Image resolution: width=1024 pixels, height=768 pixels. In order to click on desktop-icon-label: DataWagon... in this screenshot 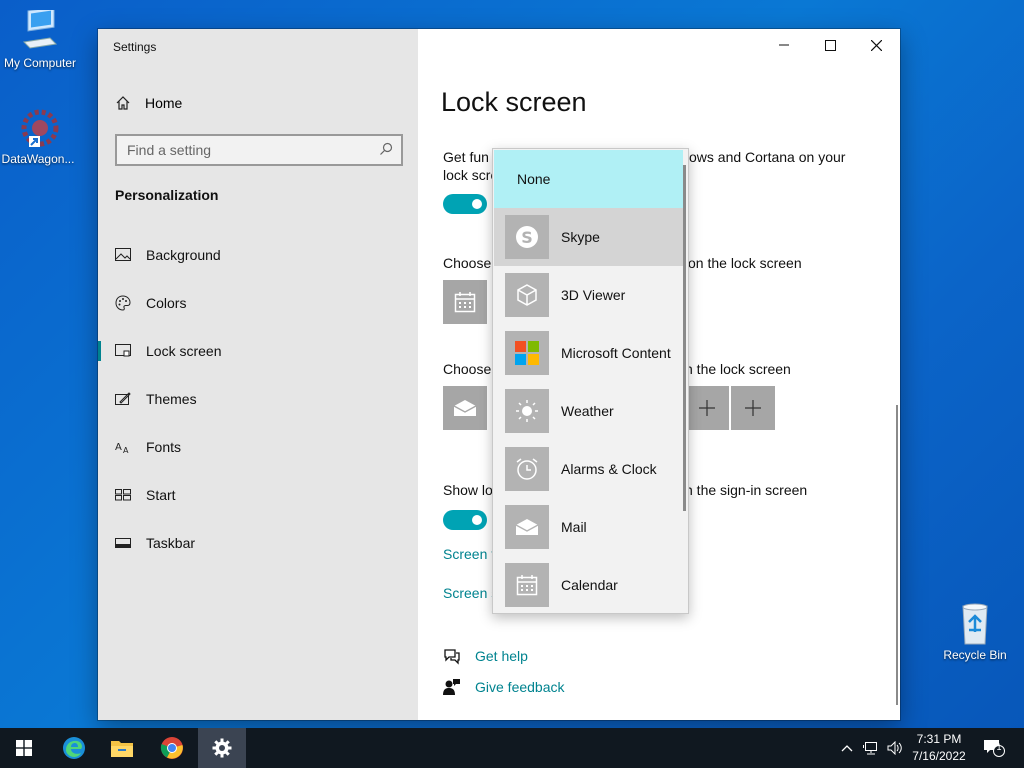, I will do `click(38, 159)`.